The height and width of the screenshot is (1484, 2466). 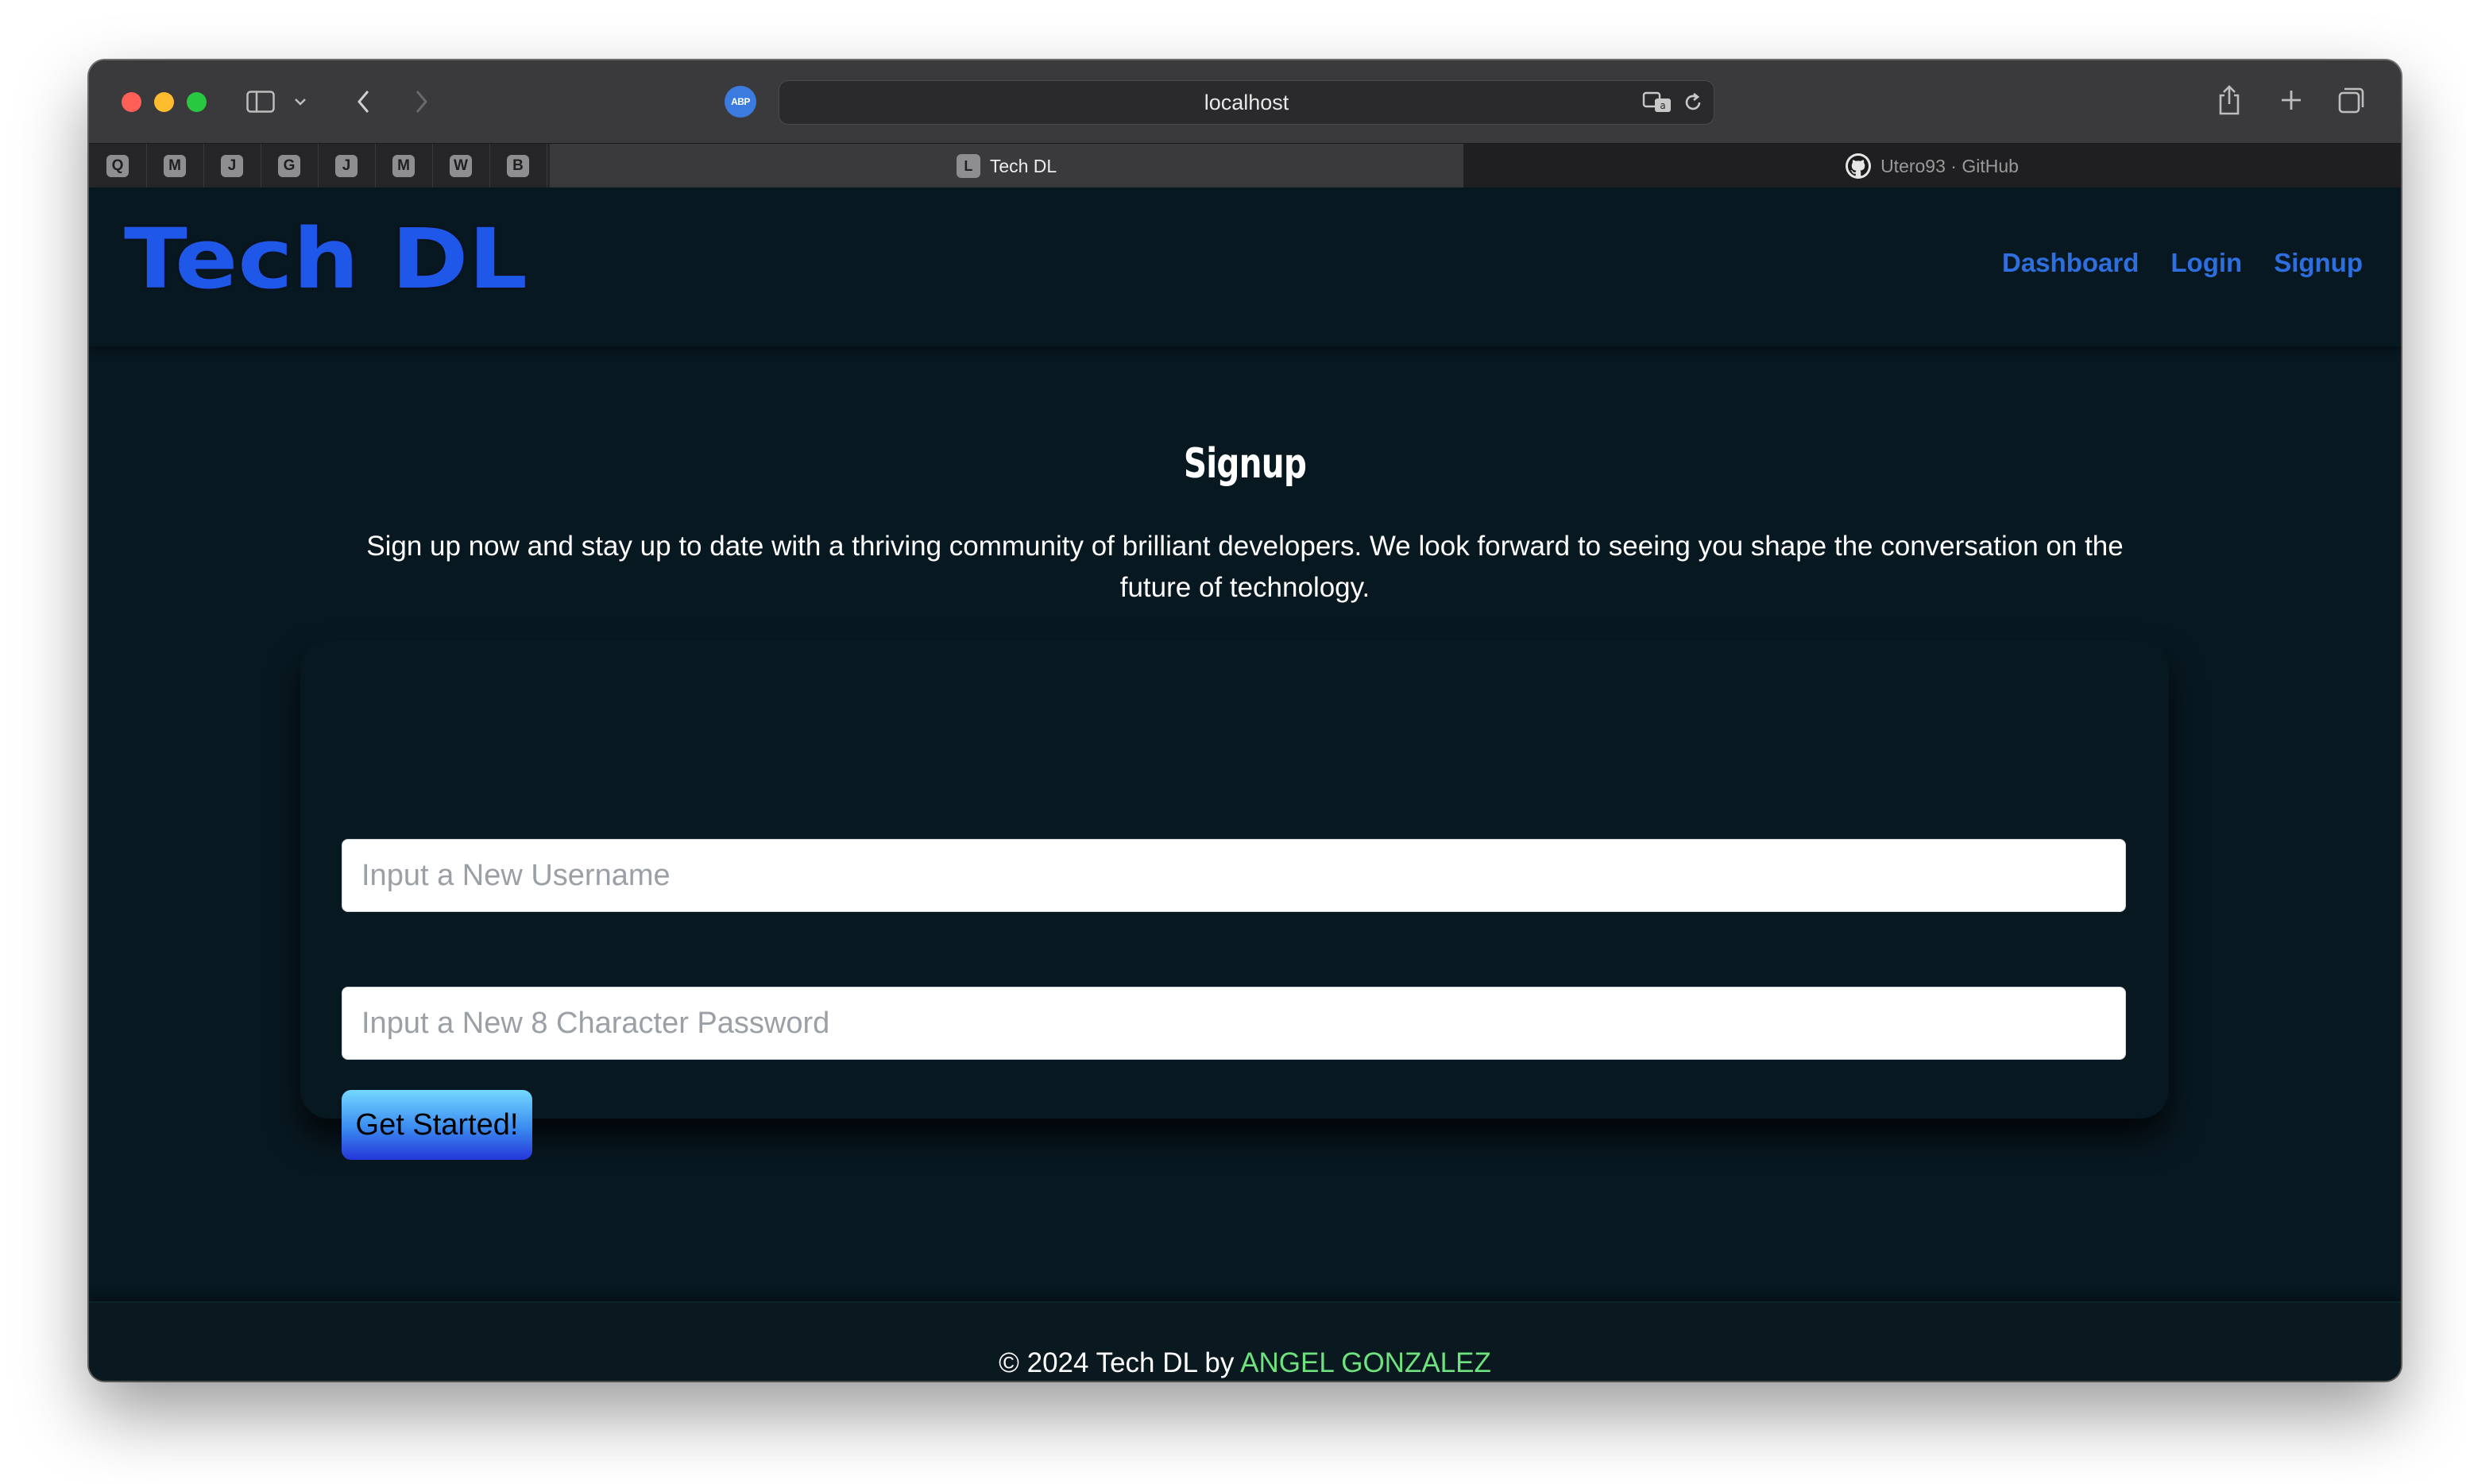 What do you see at coordinates (364, 101) in the screenshot?
I see `back-icon` at bounding box center [364, 101].